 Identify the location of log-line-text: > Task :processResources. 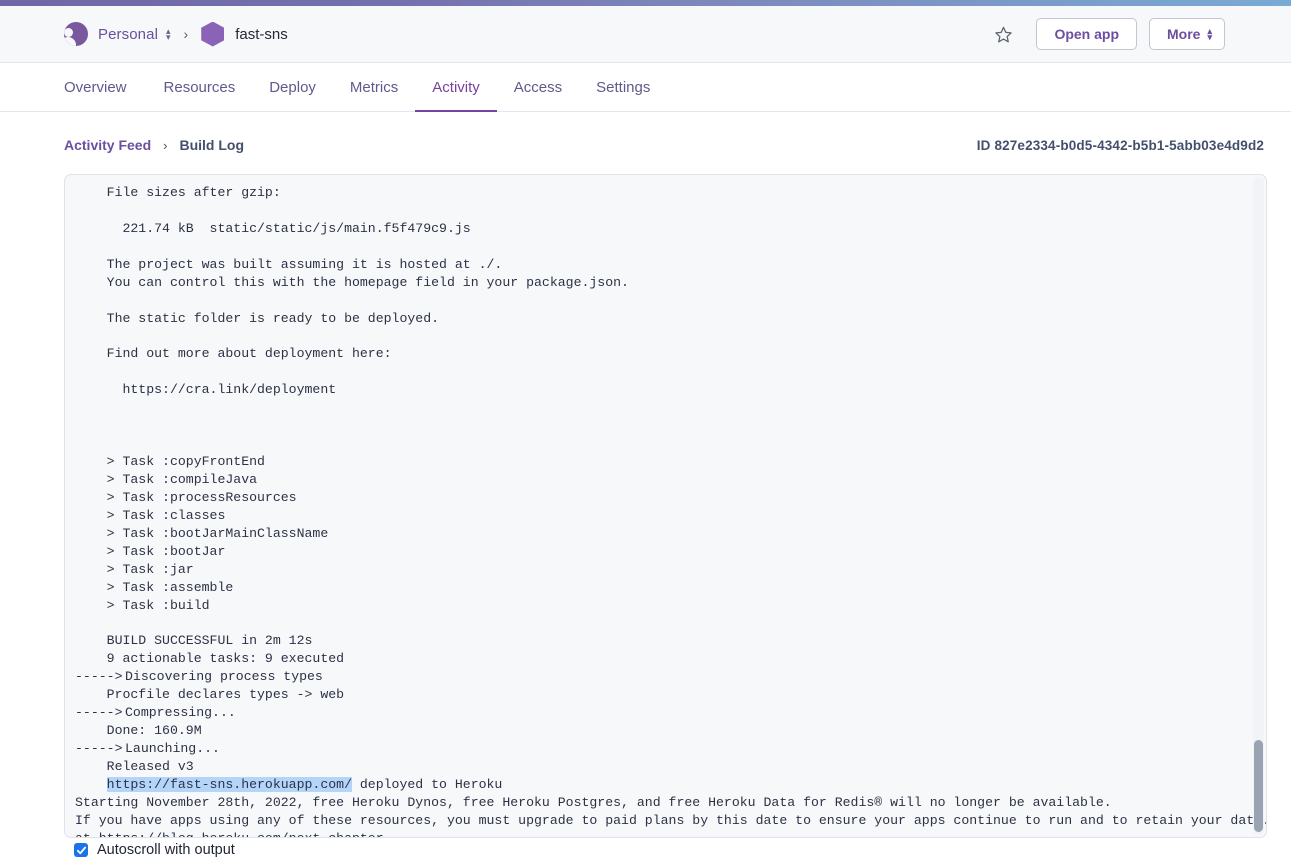
(186, 497).